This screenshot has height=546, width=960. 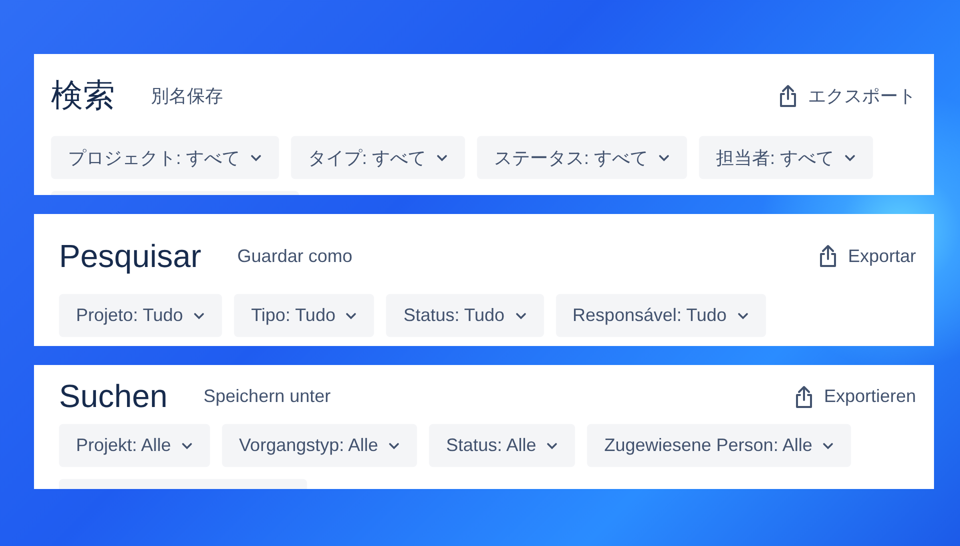 What do you see at coordinates (165, 157) in the screenshot?
I see `filter-dropdown: プロジェクト: すべて` at bounding box center [165, 157].